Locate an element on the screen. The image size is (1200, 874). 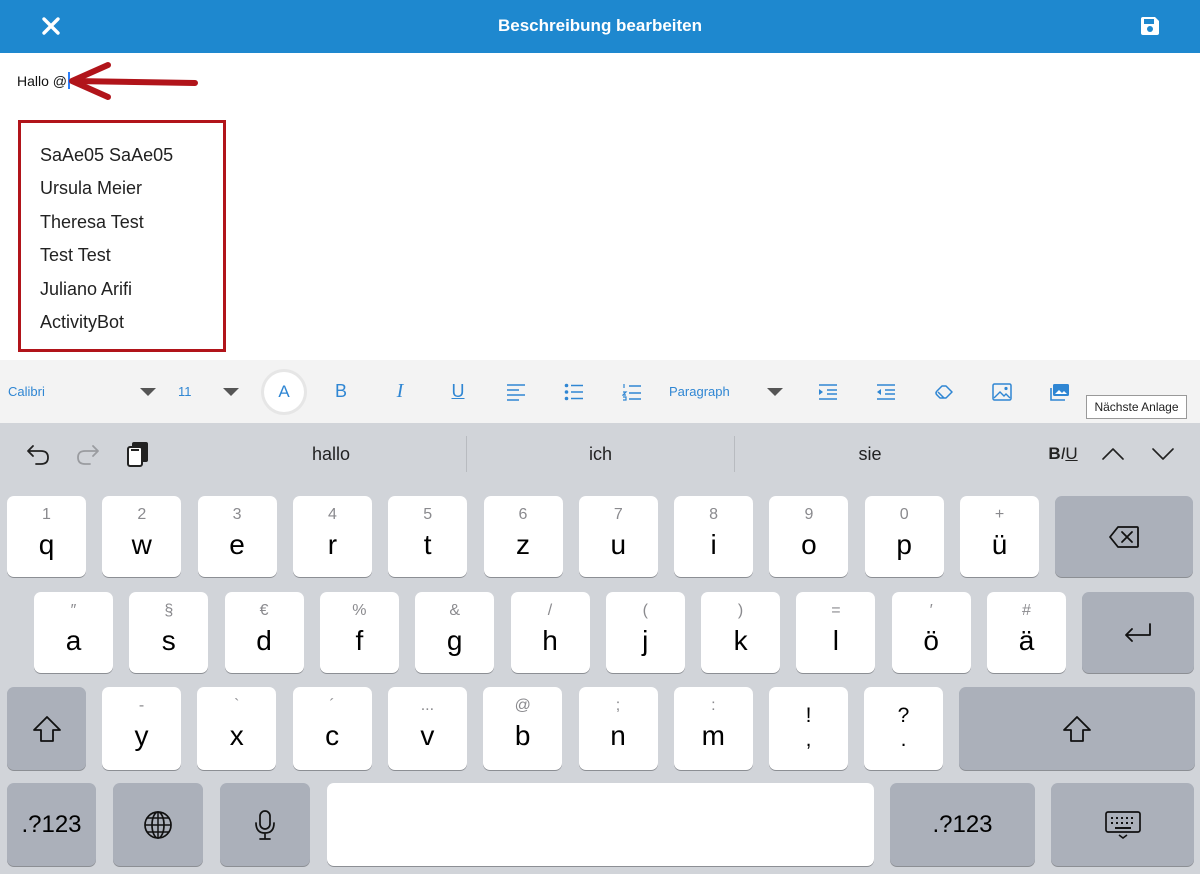
text-style-button: BIU is located at coordinates (1063, 454).